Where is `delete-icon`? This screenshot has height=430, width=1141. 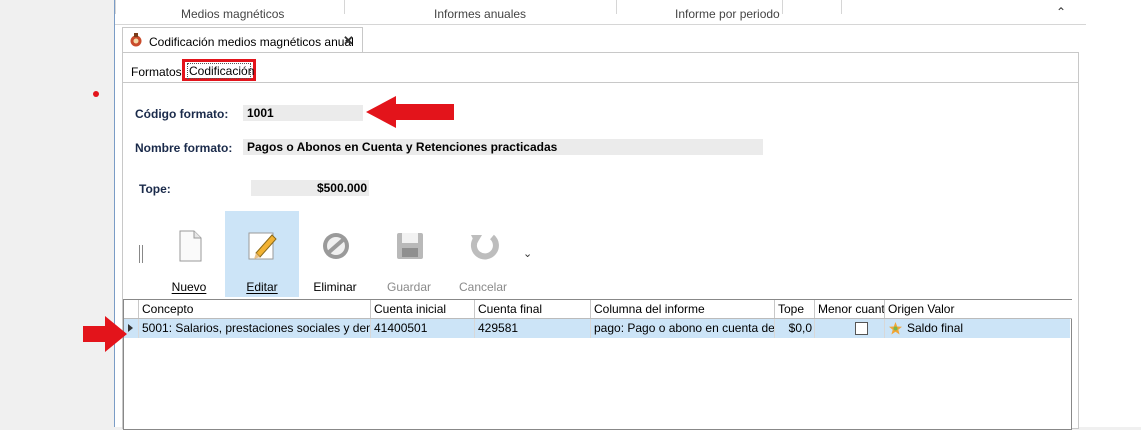
delete-icon is located at coordinates (336, 246).